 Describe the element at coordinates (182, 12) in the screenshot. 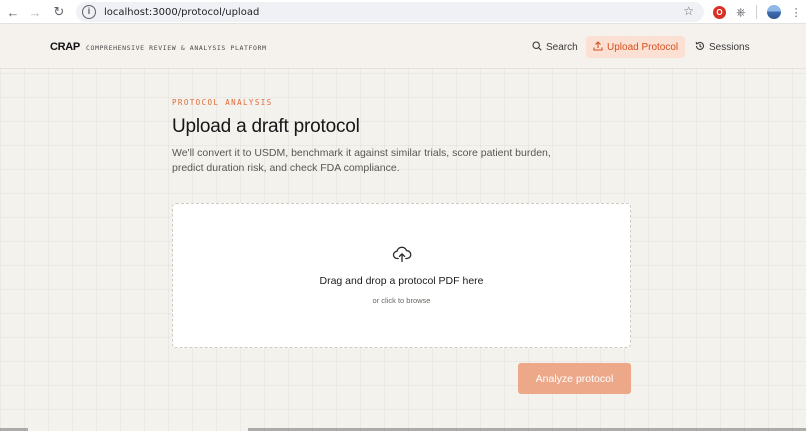

I see `url-text: localhost:3000/protocol/upload` at that location.